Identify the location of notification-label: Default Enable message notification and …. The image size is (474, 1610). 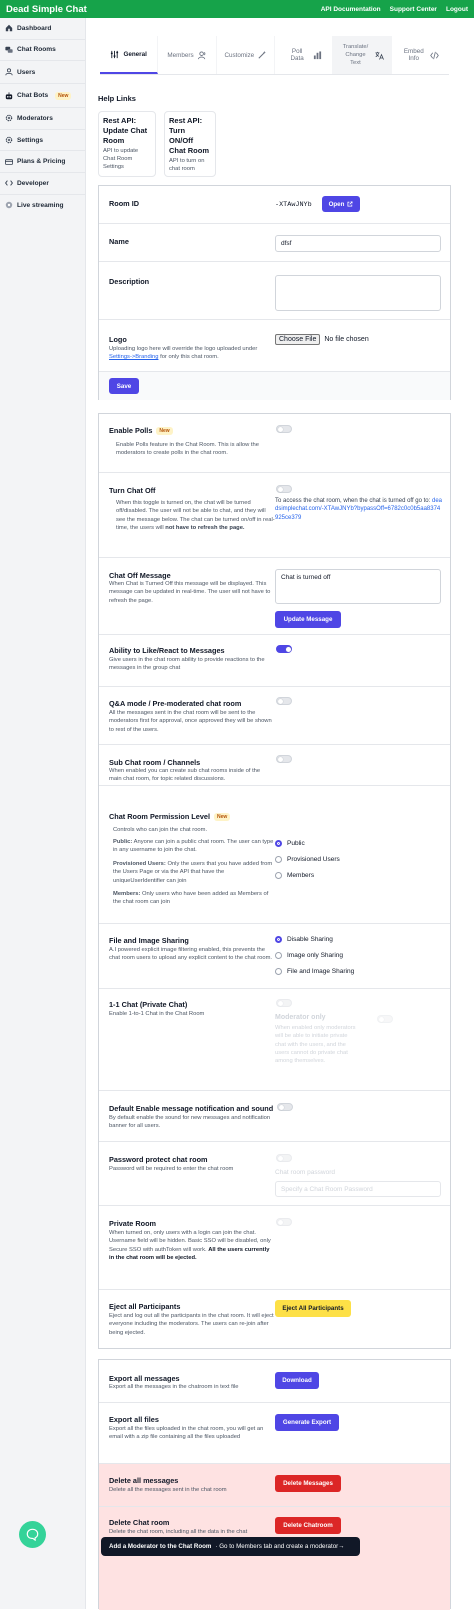
(191, 1108).